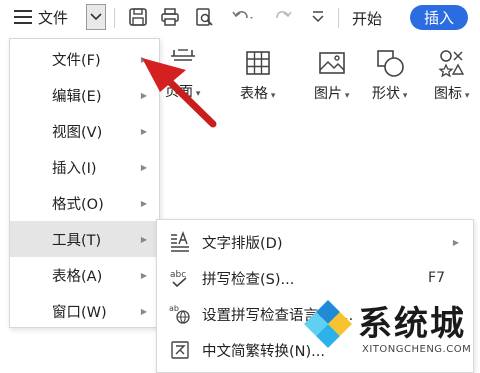 The image size is (480, 373). What do you see at coordinates (138, 17) in the screenshot?
I see `save-icon` at bounding box center [138, 17].